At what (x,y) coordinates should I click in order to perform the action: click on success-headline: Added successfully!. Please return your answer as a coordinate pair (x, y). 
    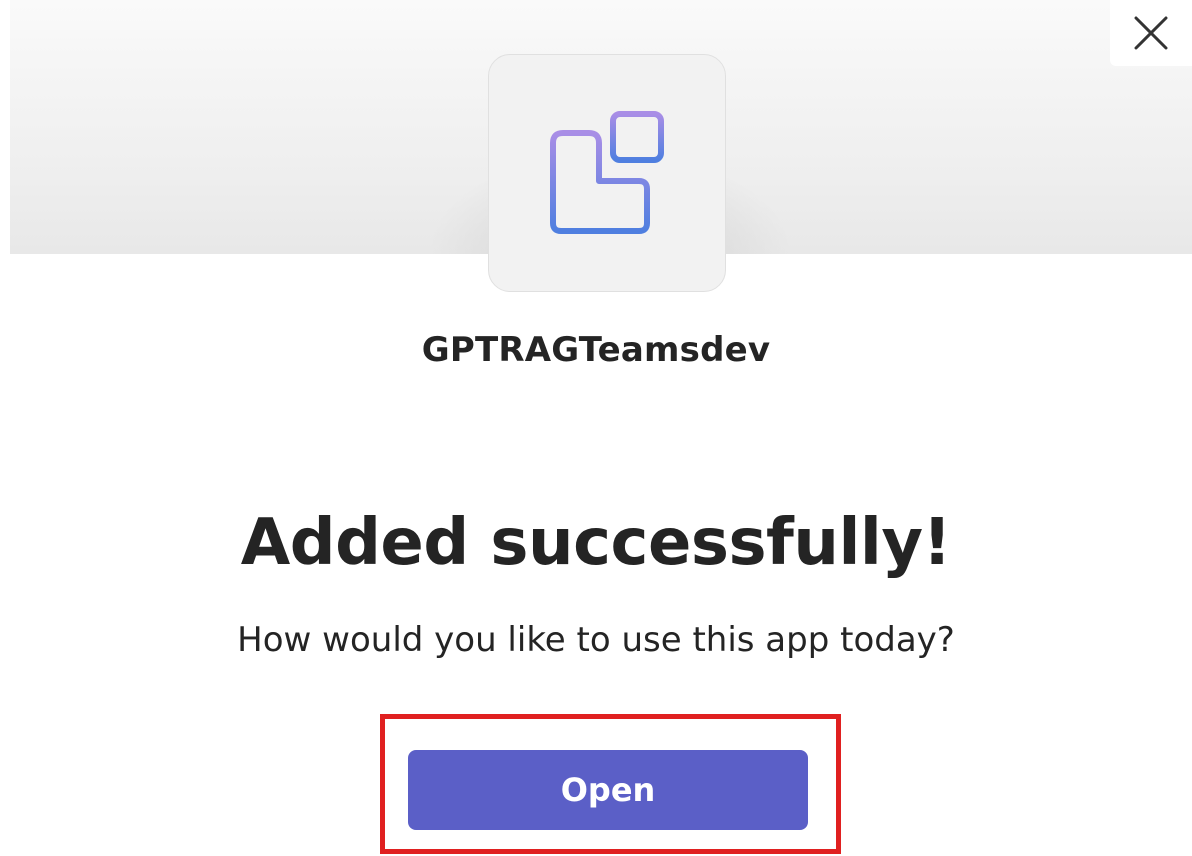
    Looking at the image, I should click on (596, 543).